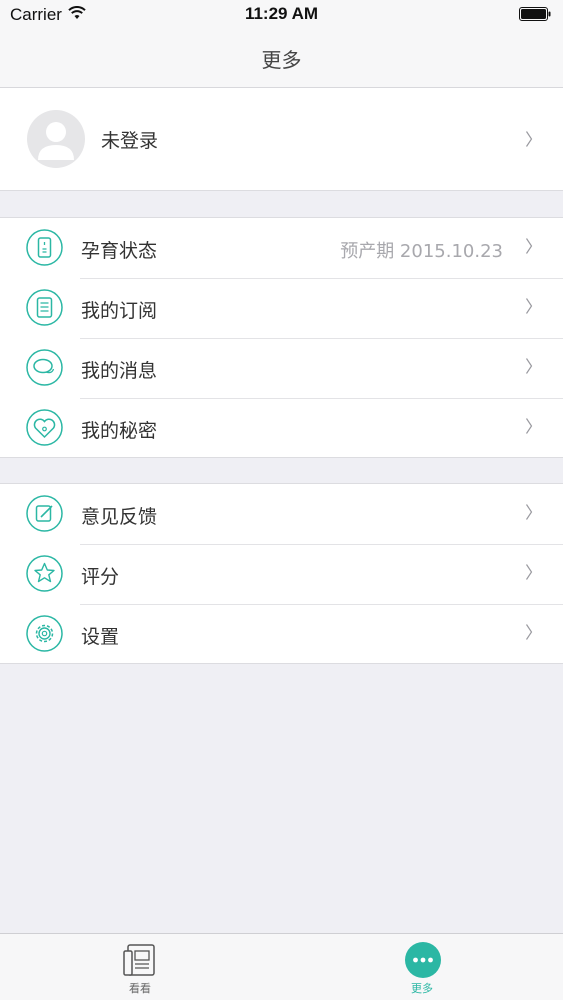  I want to click on row-label: 我的消息, so click(119, 371).